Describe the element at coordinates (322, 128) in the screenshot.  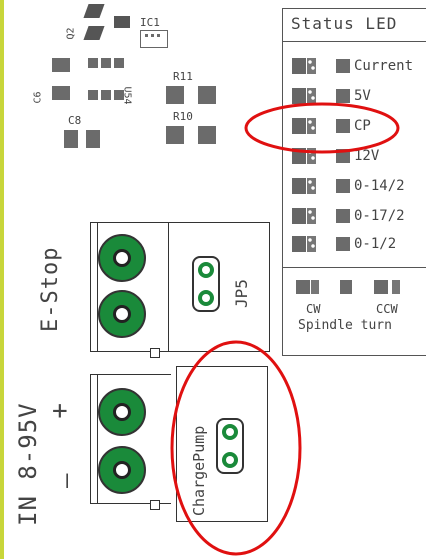
I see `cp-highlight-ellipse` at that location.